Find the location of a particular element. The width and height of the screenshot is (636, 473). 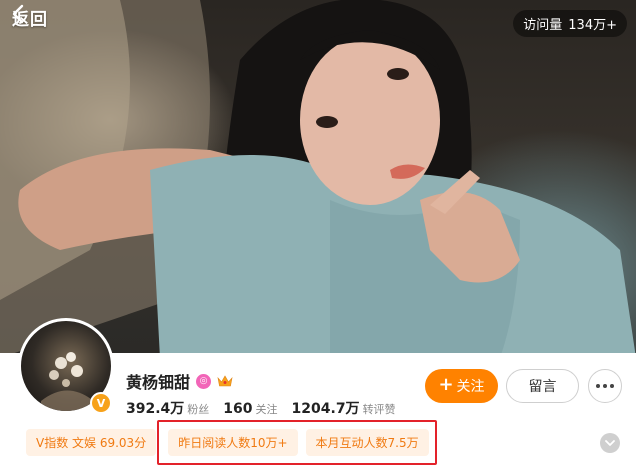

visit-count-badge: 访问量 134万+ is located at coordinates (570, 23).